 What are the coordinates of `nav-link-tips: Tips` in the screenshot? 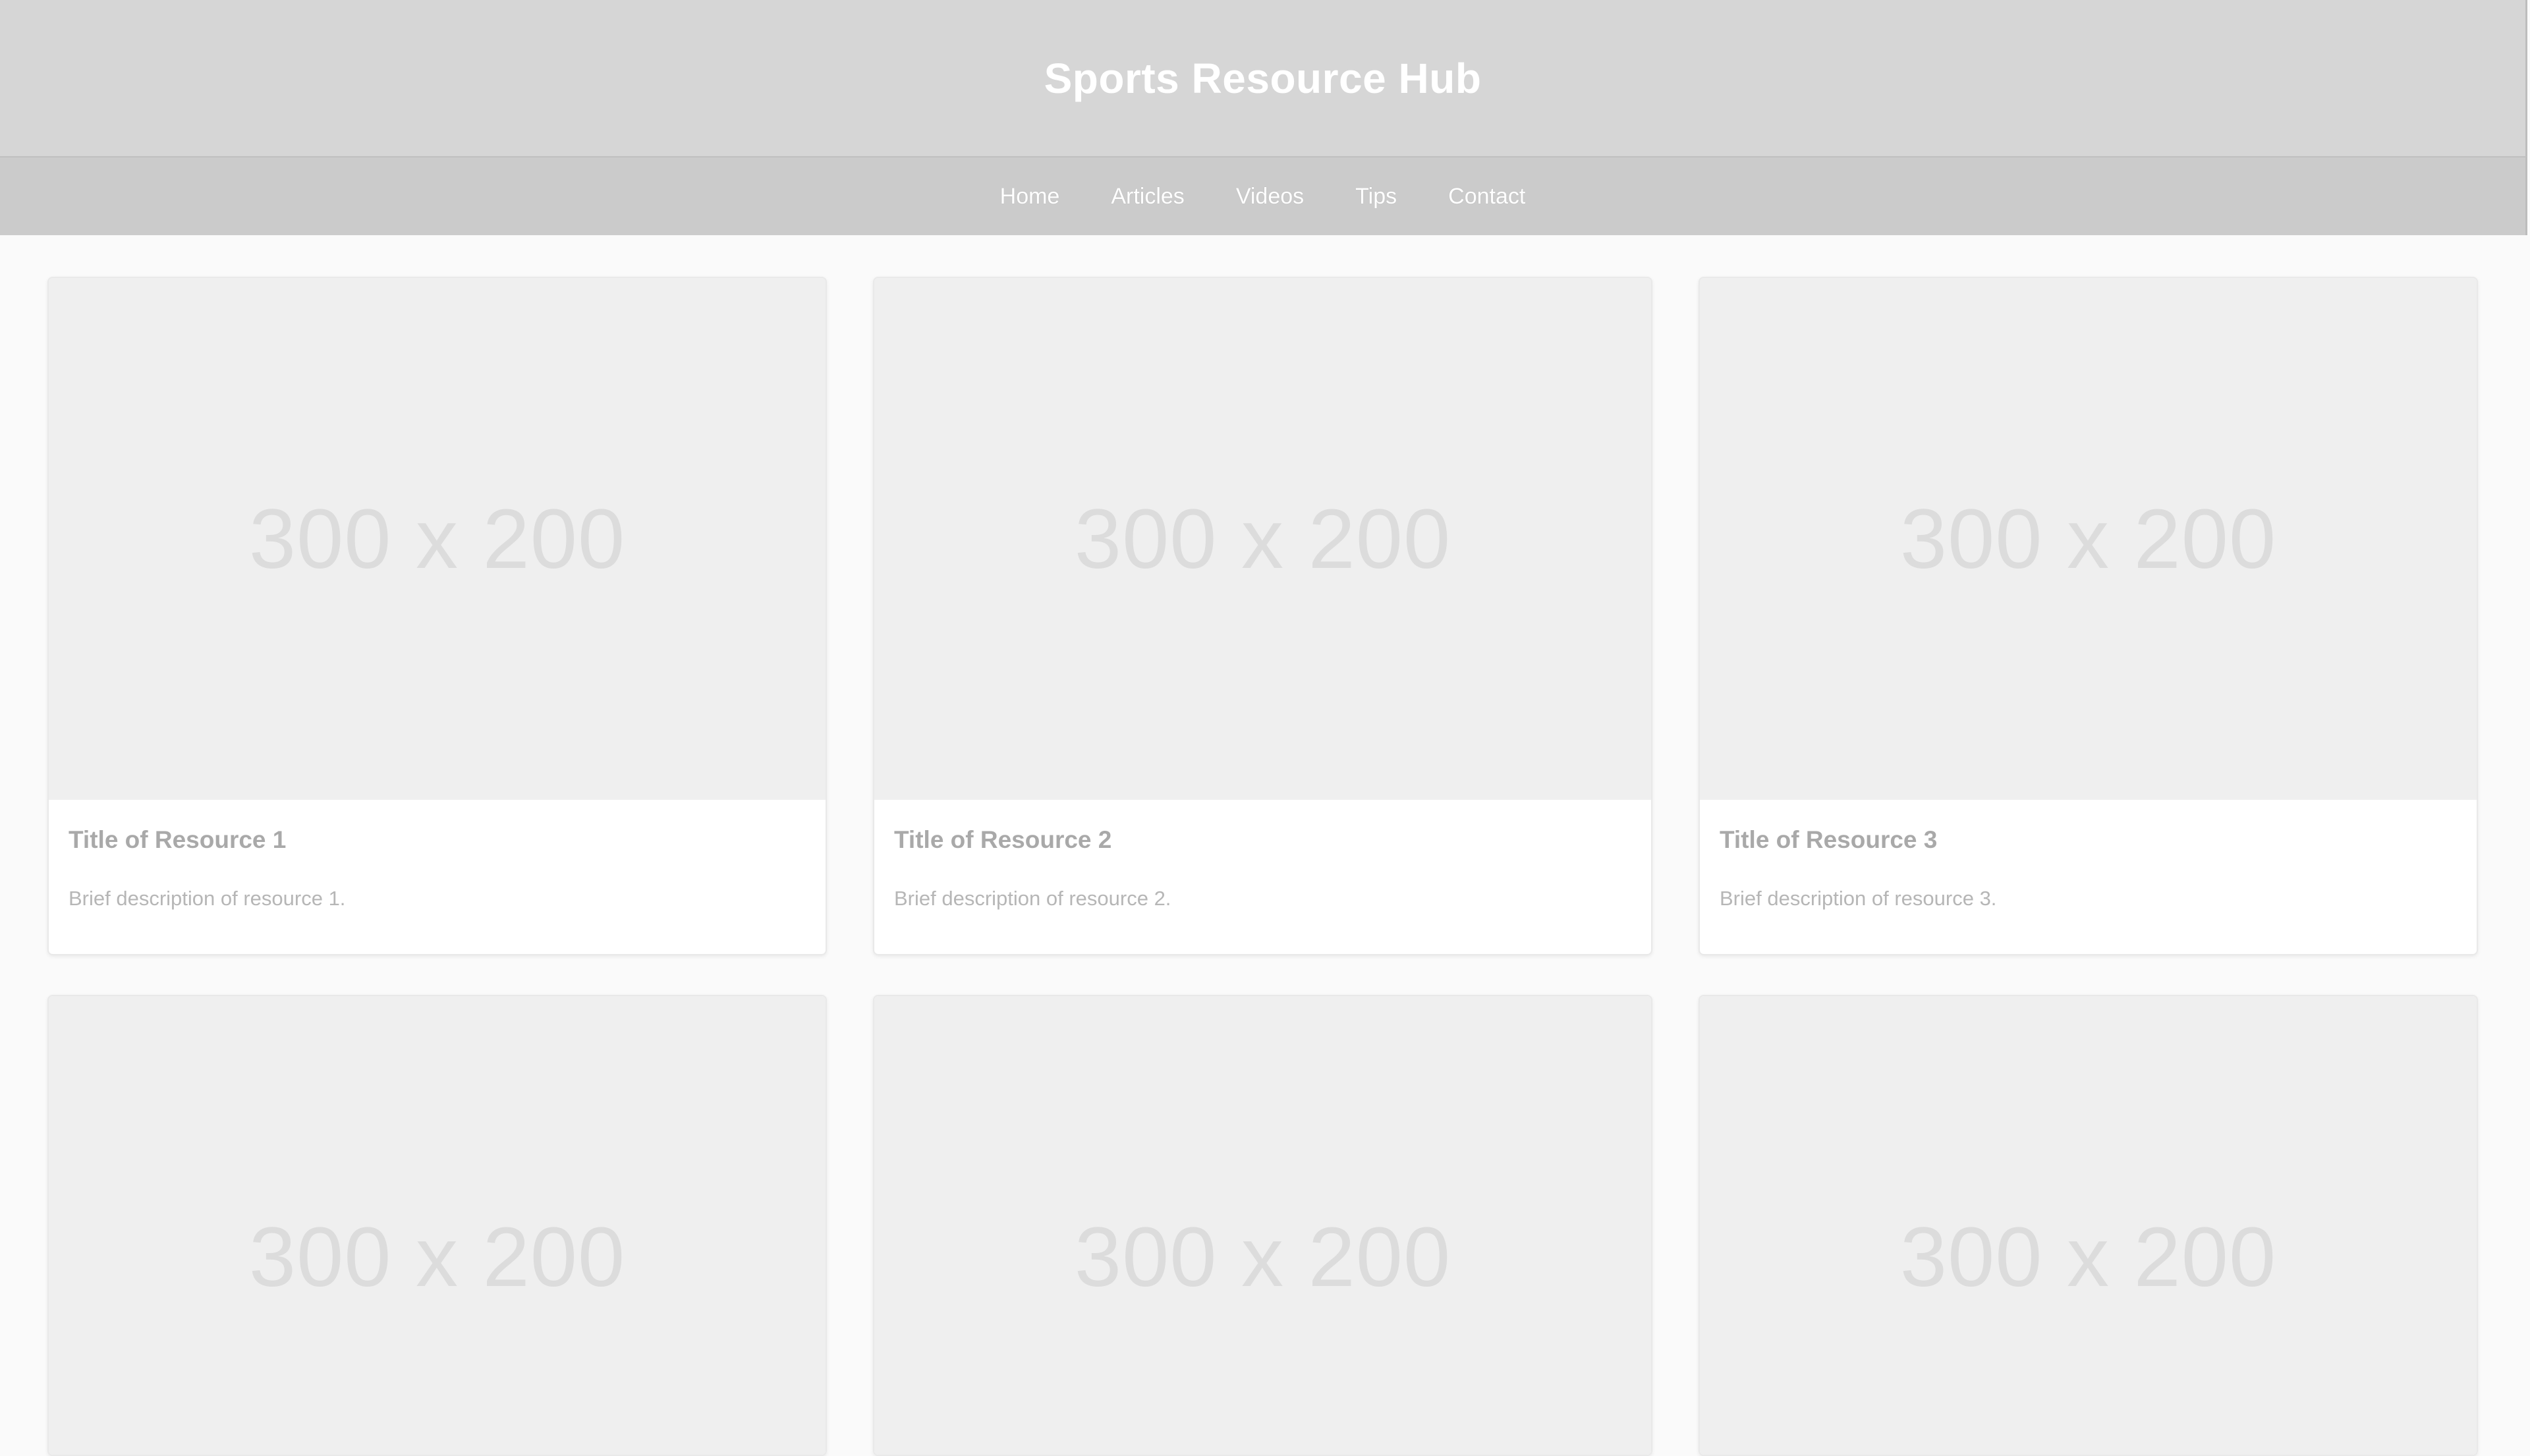 It's located at (1376, 197).